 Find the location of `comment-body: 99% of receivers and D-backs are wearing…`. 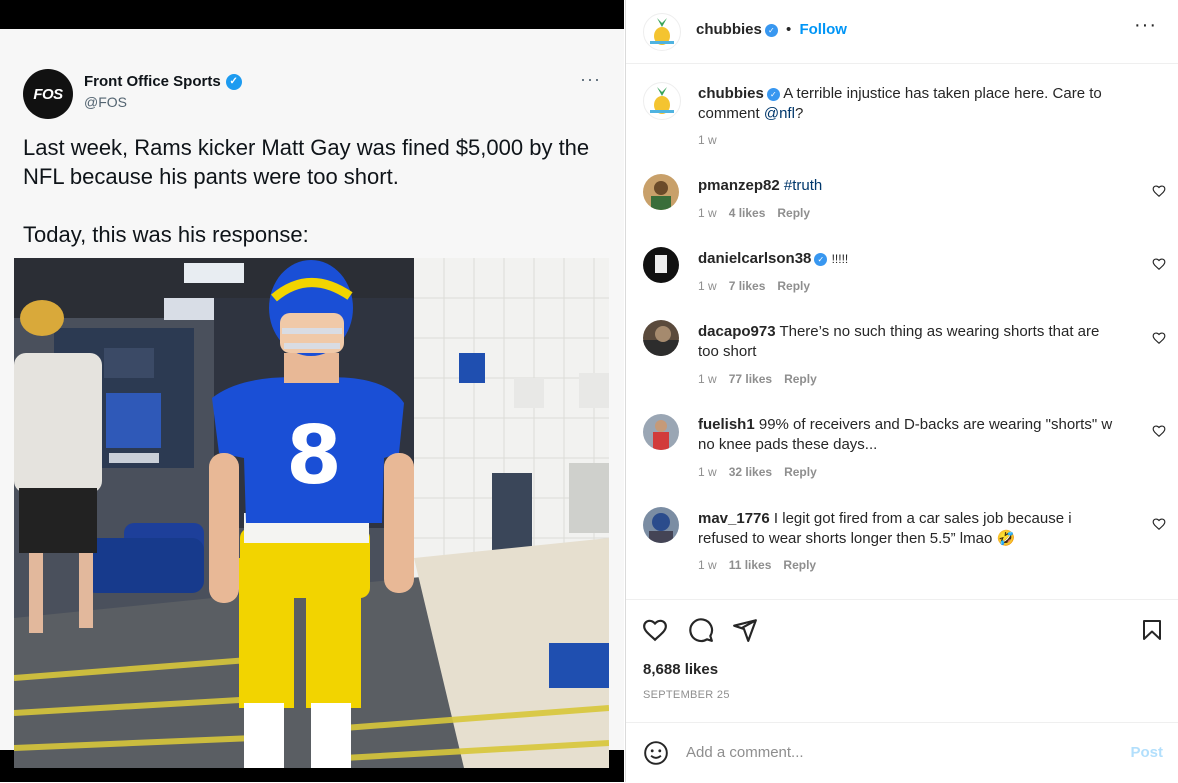

comment-body: 99% of receivers and D-backs are wearing… is located at coordinates (905, 434).